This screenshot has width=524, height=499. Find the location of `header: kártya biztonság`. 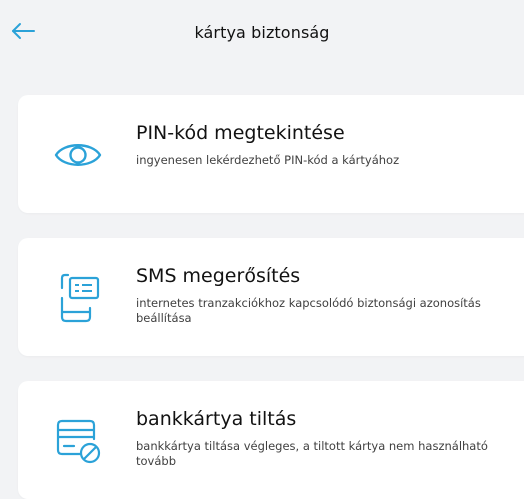

header: kártya biztonság is located at coordinates (262, 30).